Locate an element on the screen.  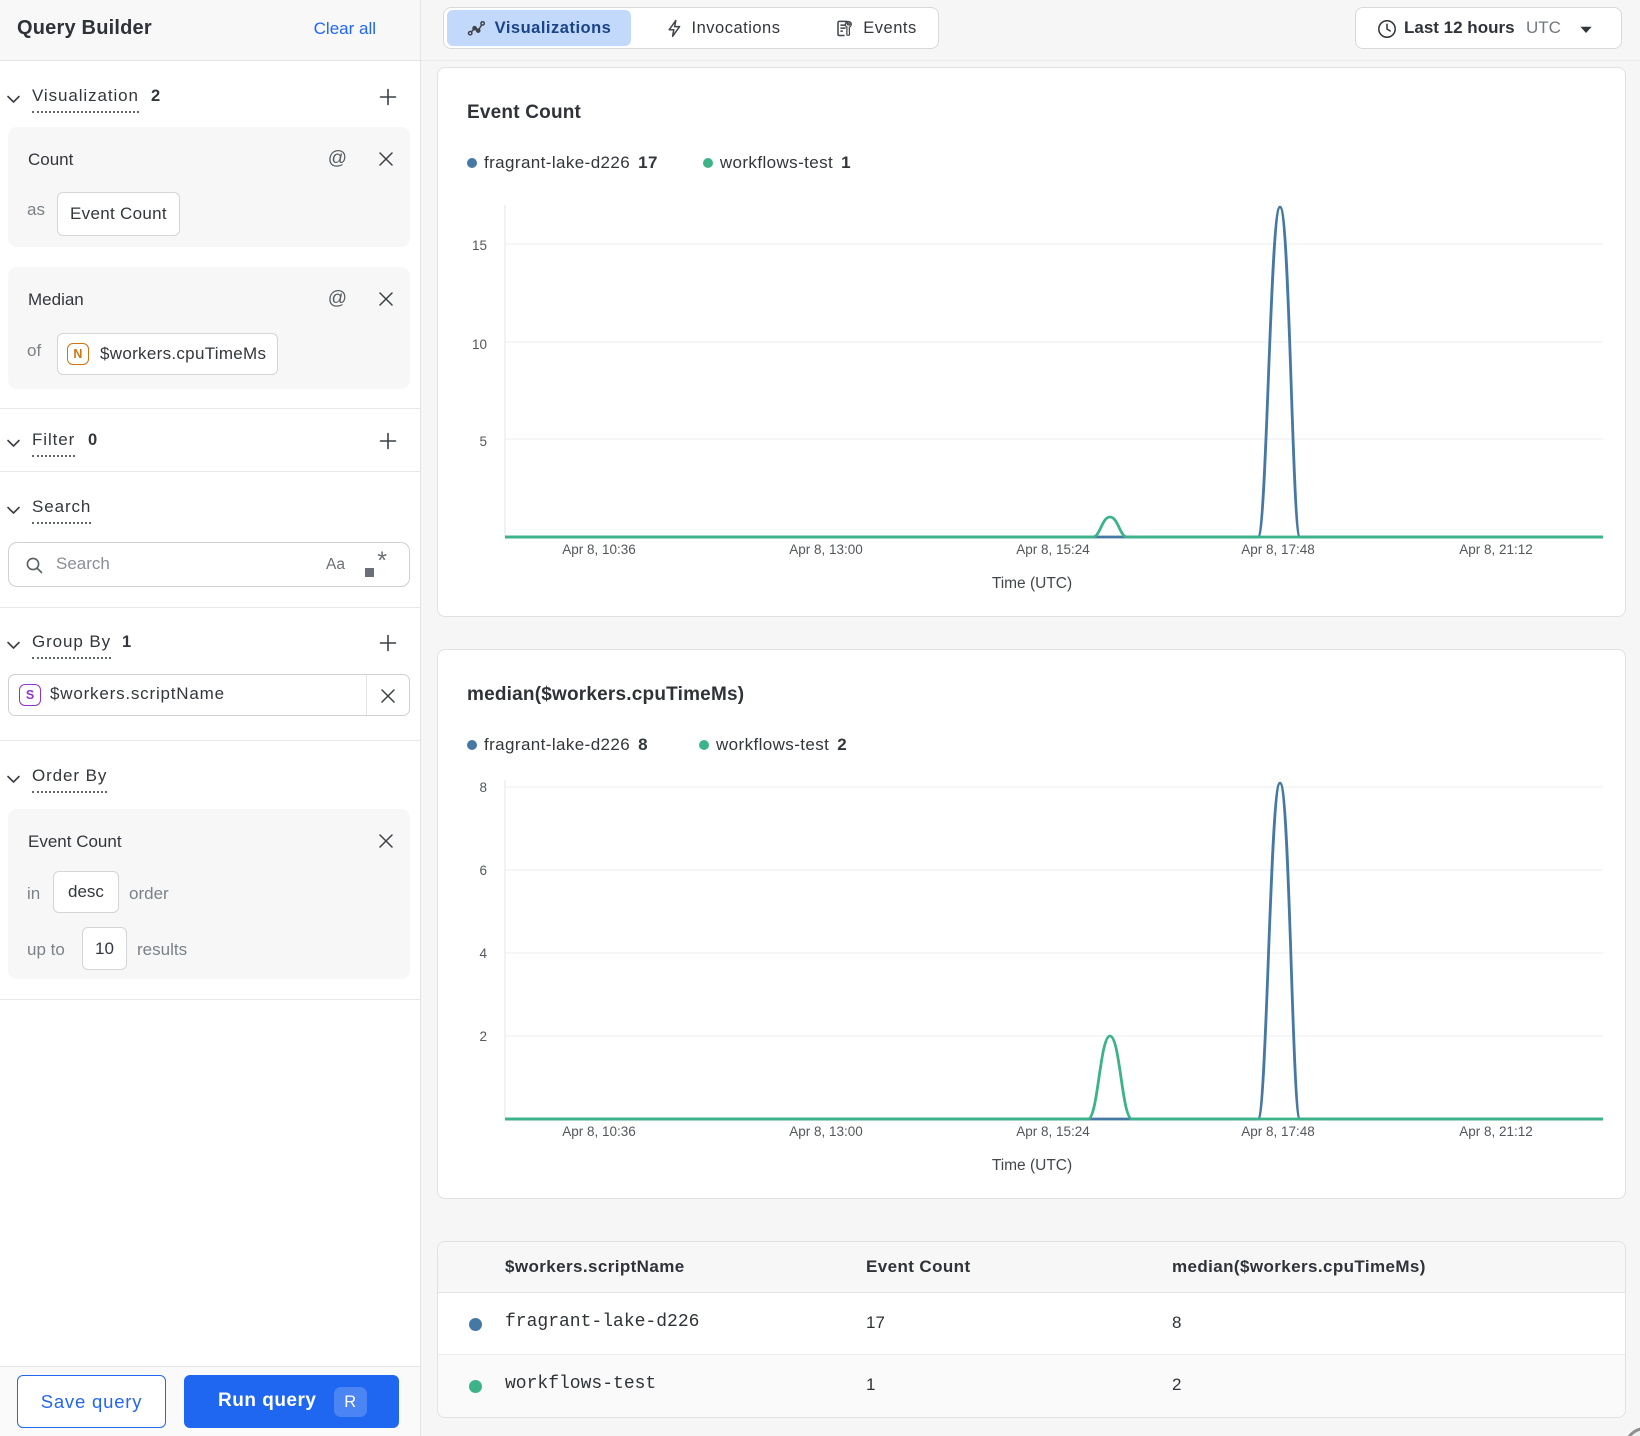
svg-text: 15 is located at coordinates (479, 245).